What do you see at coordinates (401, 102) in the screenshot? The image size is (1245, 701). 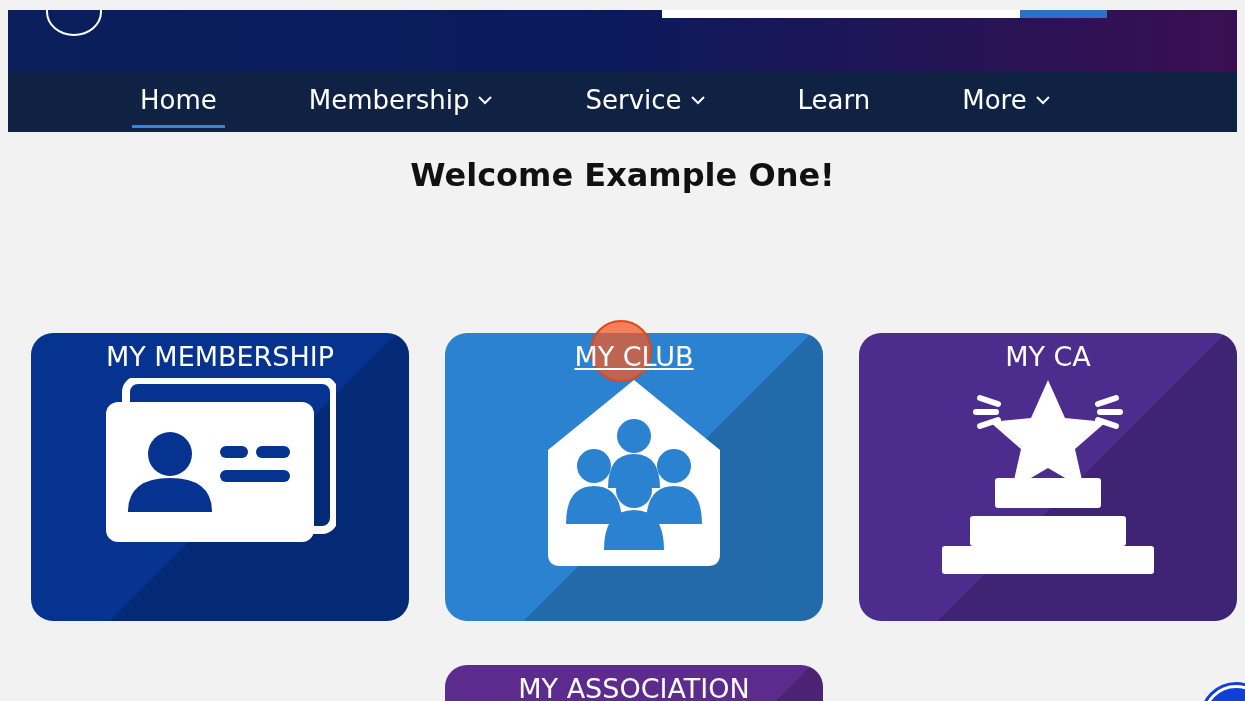 I see `nav-tab: Membership` at bounding box center [401, 102].